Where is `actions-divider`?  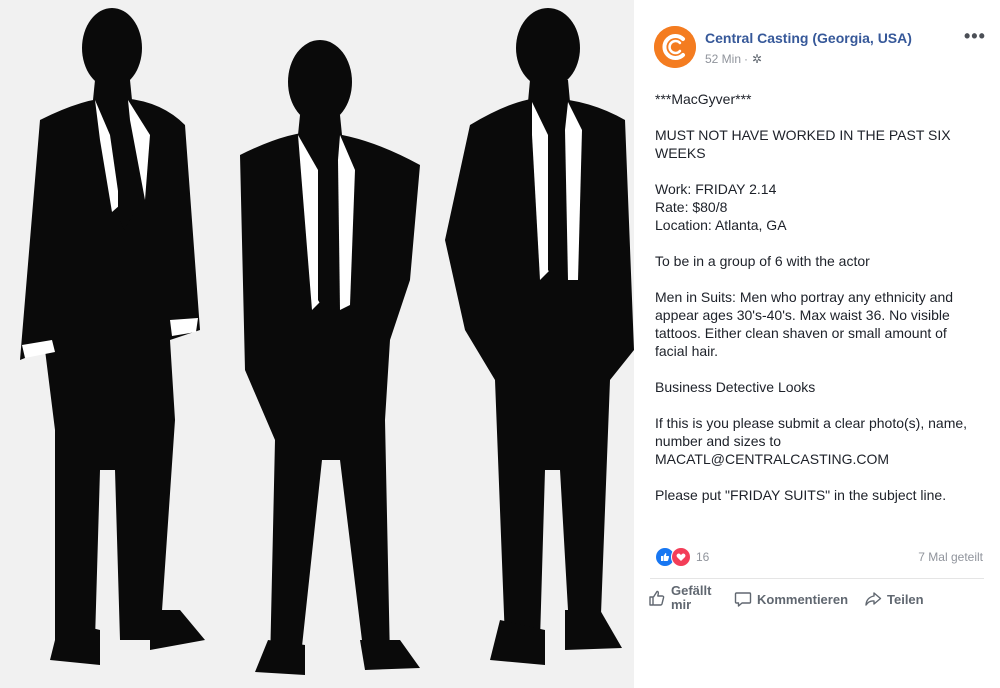
actions-divider is located at coordinates (817, 578).